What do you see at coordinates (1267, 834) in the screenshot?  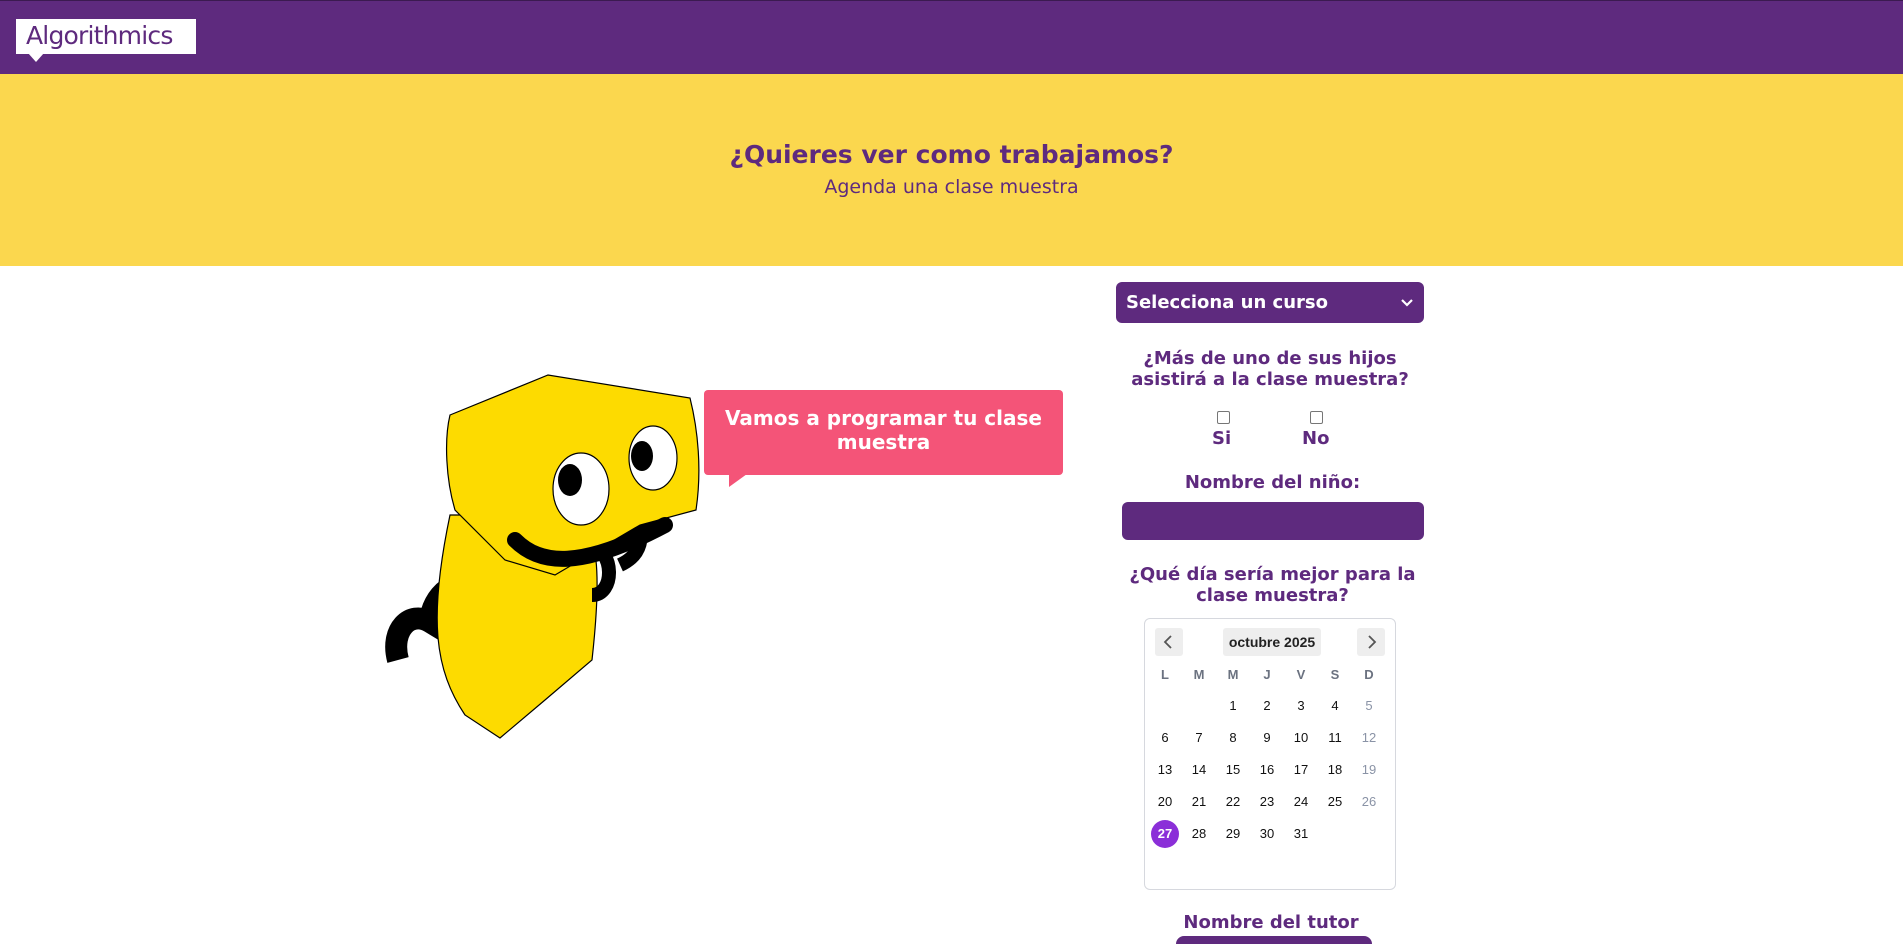 I see `calendar-day: 30` at bounding box center [1267, 834].